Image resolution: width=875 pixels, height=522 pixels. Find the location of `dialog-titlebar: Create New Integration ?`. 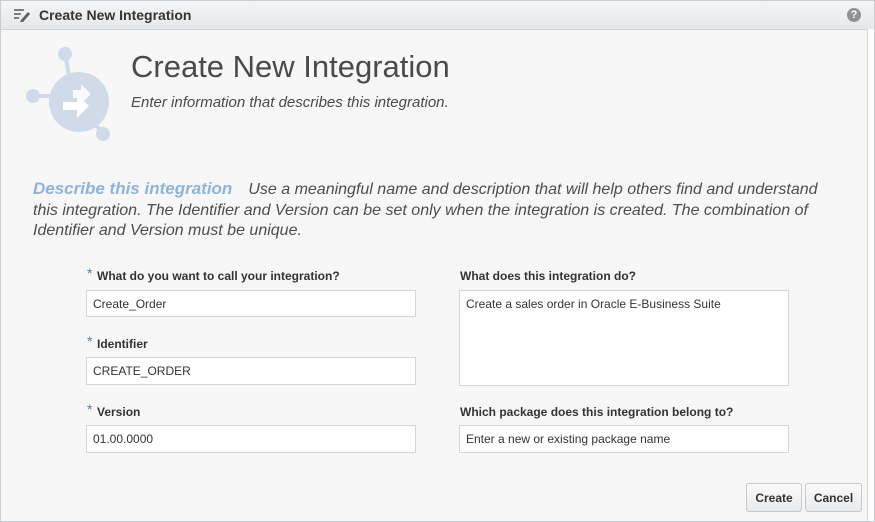

dialog-titlebar: Create New Integration ? is located at coordinates (437, 15).